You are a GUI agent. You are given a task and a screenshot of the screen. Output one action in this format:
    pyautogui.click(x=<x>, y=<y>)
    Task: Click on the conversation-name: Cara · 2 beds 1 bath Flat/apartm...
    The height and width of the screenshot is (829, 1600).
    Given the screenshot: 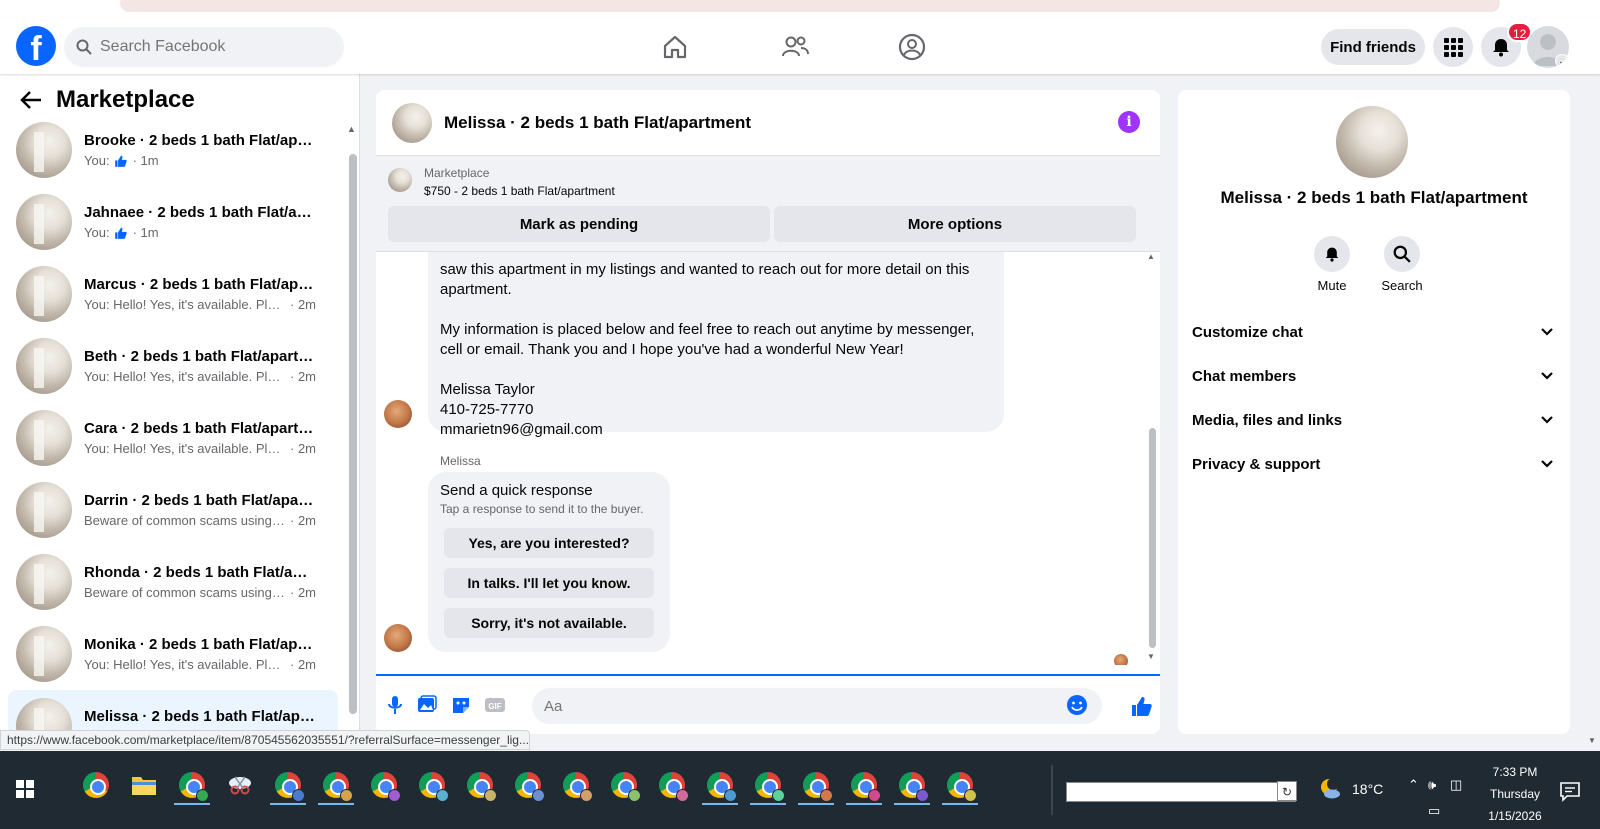 What is the action you would take?
    pyautogui.click(x=200, y=428)
    